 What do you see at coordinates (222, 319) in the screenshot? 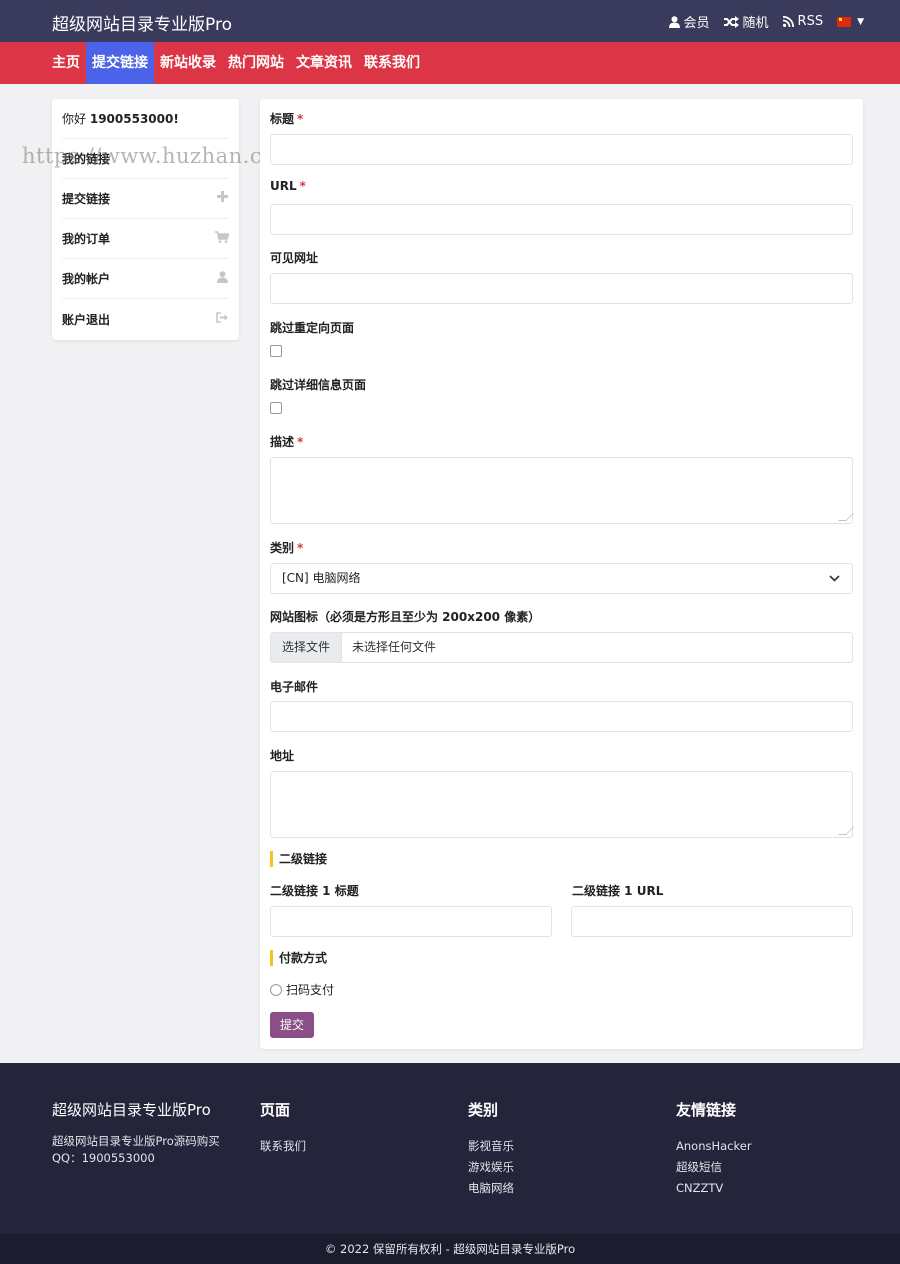
I see `sign-out-icon` at bounding box center [222, 319].